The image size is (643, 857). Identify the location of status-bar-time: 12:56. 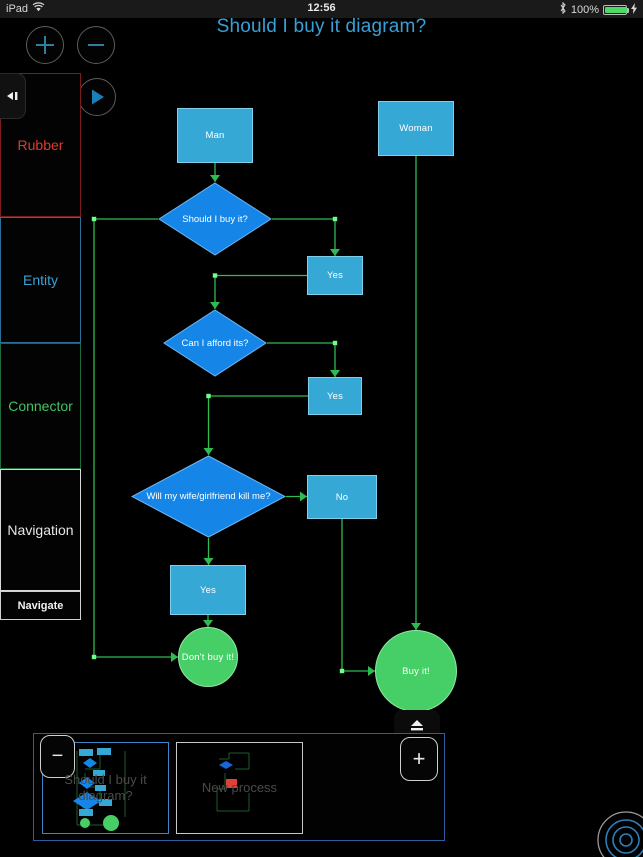
(321, 8).